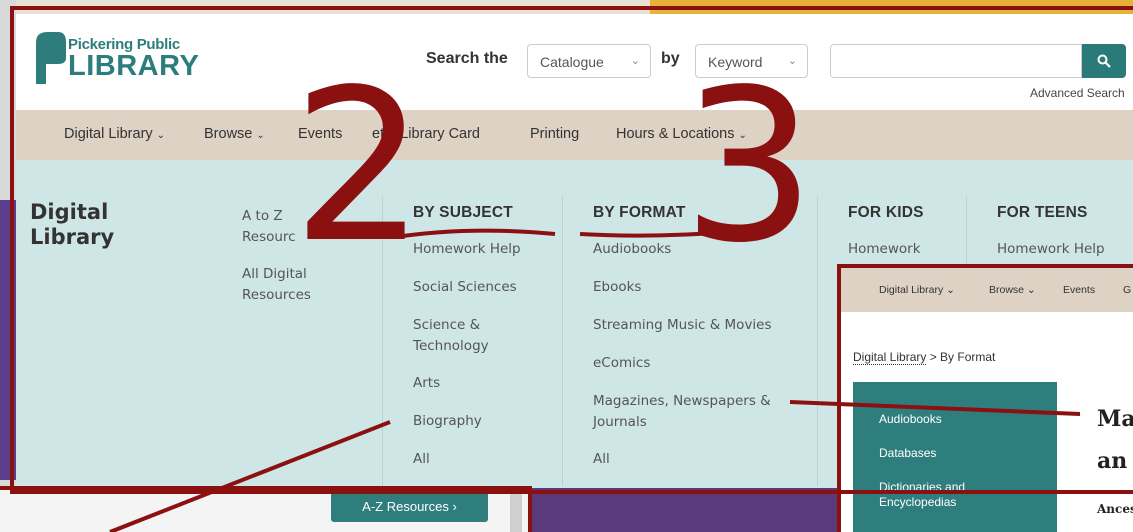 This screenshot has height=532, width=1133. What do you see at coordinates (1112, 461) in the screenshot?
I see `inset-heading-line2: an` at bounding box center [1112, 461].